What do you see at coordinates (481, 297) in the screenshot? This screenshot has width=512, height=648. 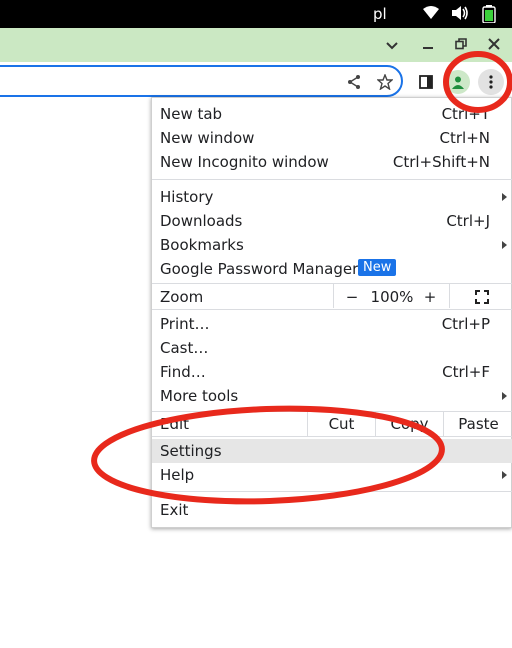 I see `fullscreen-icon` at bounding box center [481, 297].